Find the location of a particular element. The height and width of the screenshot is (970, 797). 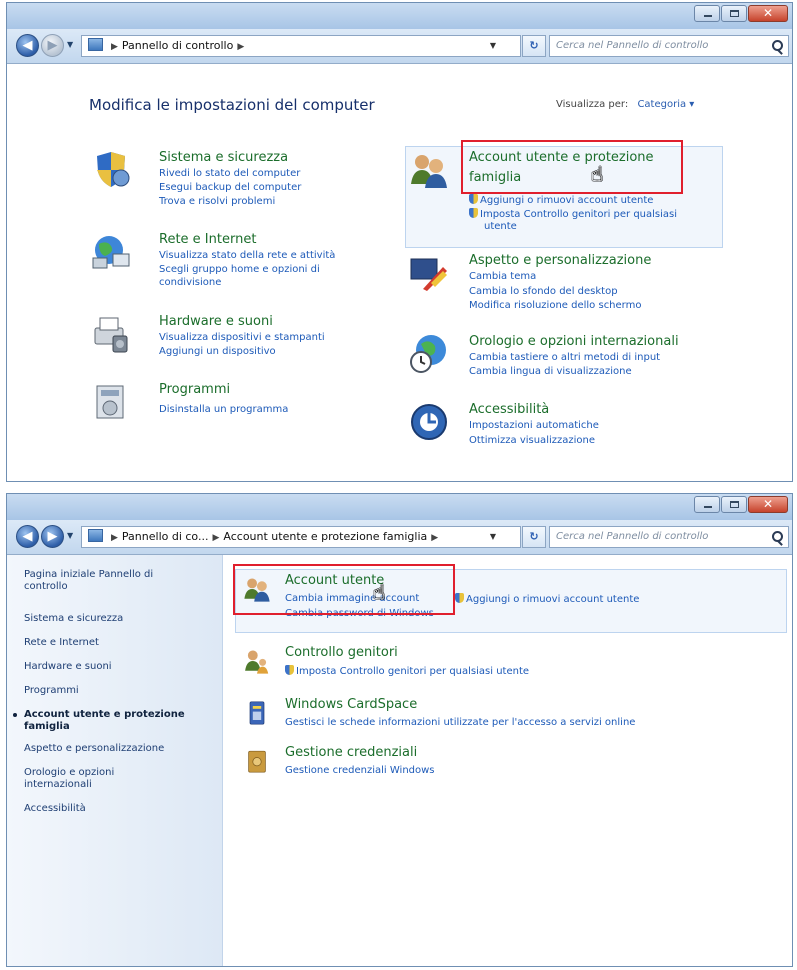

breadcrumb-user-accounts: Account utente e protezione famiglia is located at coordinates (325, 536).